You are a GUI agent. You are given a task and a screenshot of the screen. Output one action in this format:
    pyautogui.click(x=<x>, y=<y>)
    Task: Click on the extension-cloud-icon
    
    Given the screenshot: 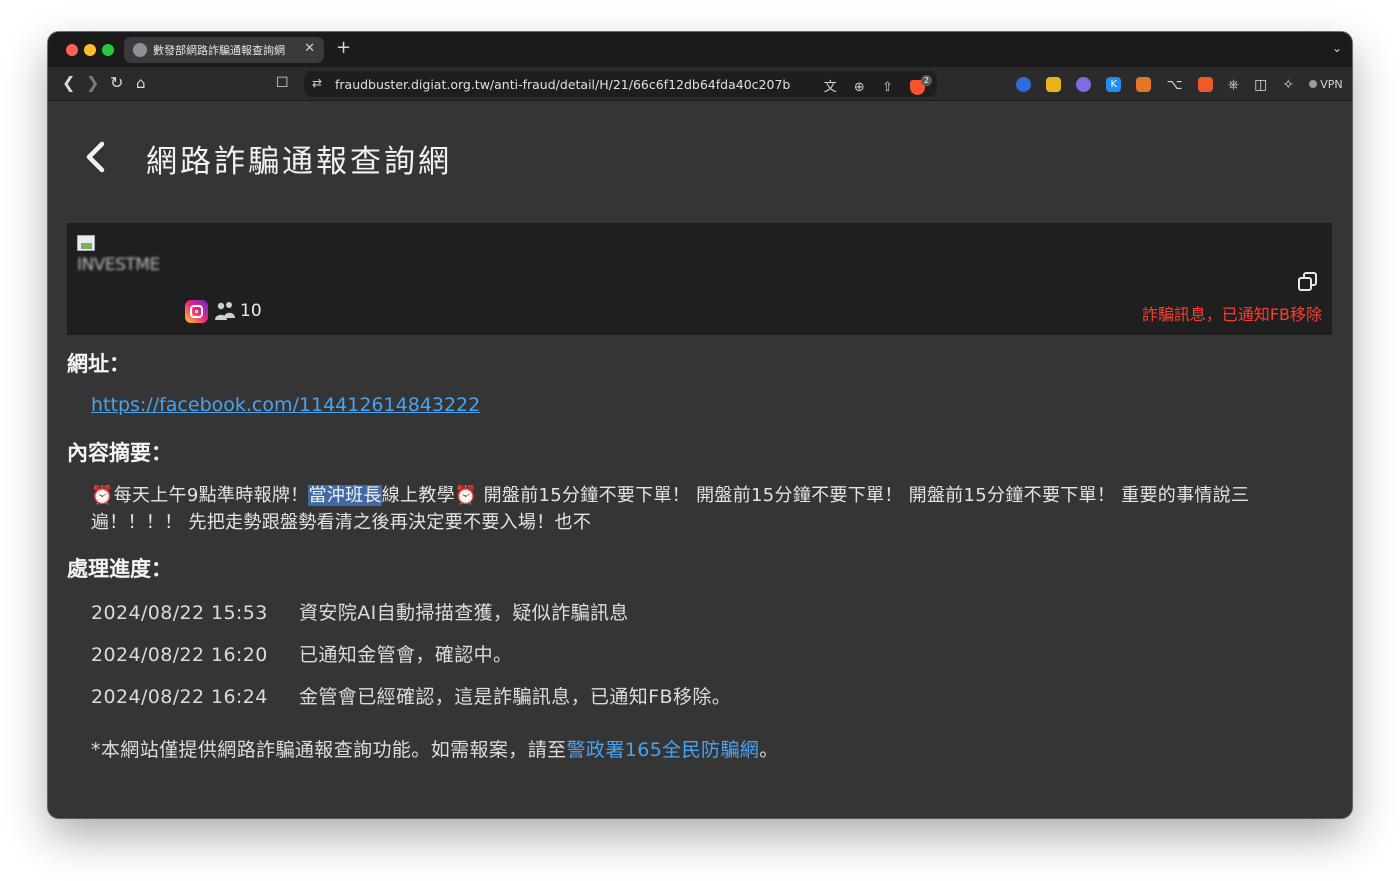 What is the action you would take?
    pyautogui.click(x=1084, y=84)
    